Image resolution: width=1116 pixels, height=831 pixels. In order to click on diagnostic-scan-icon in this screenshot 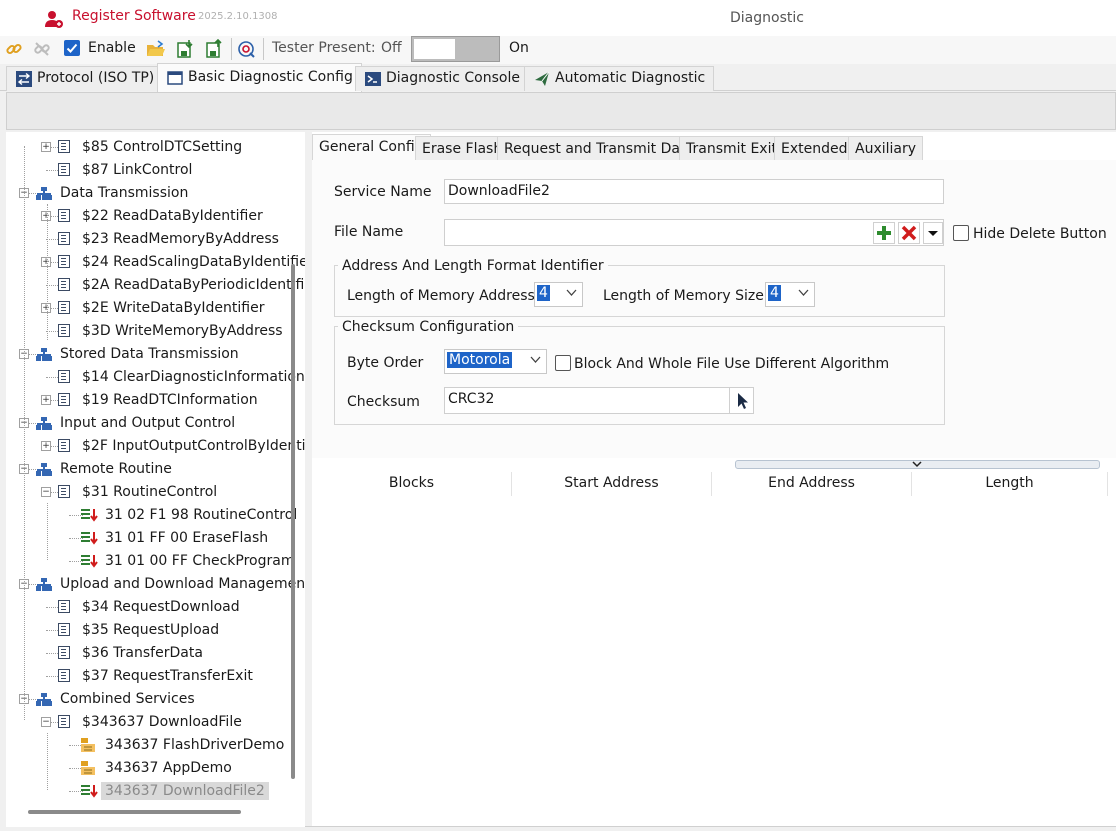, I will do `click(246, 49)`.